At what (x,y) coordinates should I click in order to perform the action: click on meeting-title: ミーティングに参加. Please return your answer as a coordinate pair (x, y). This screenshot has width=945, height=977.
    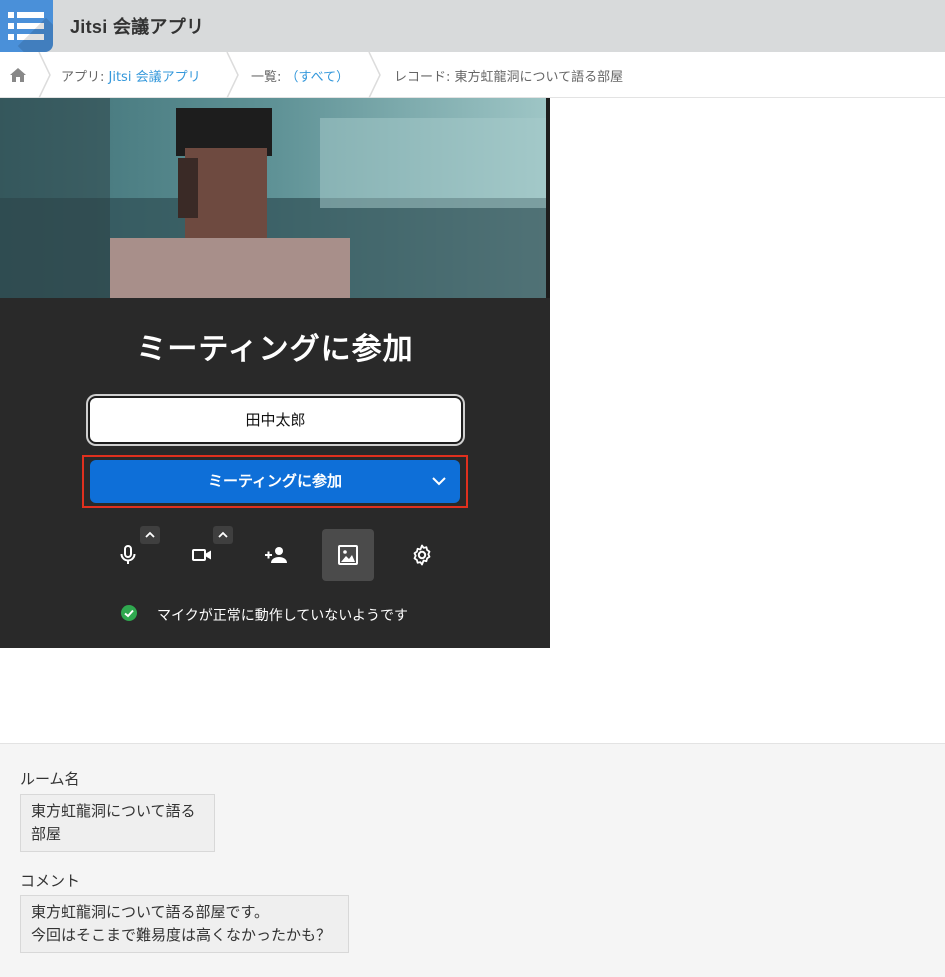
    Looking at the image, I should click on (275, 349).